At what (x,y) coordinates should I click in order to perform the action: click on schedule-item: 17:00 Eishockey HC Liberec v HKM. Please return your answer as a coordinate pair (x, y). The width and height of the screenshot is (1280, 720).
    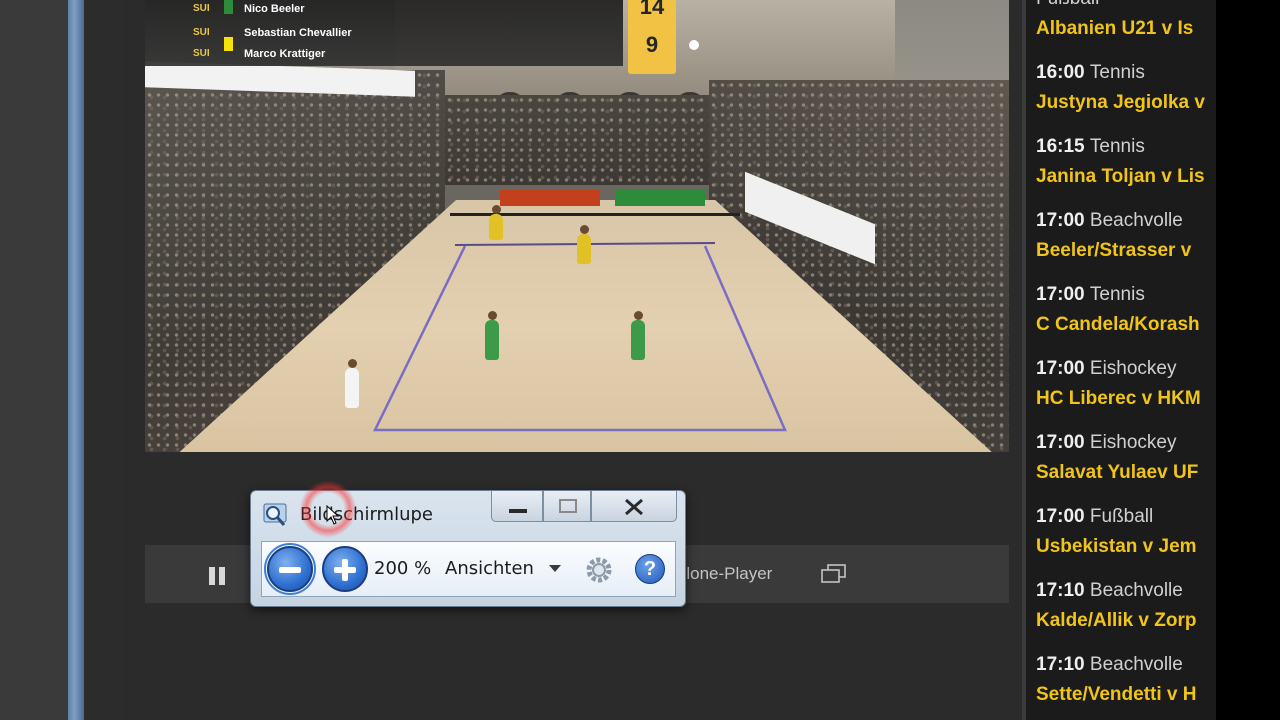
    Looking at the image, I should click on (1126, 391).